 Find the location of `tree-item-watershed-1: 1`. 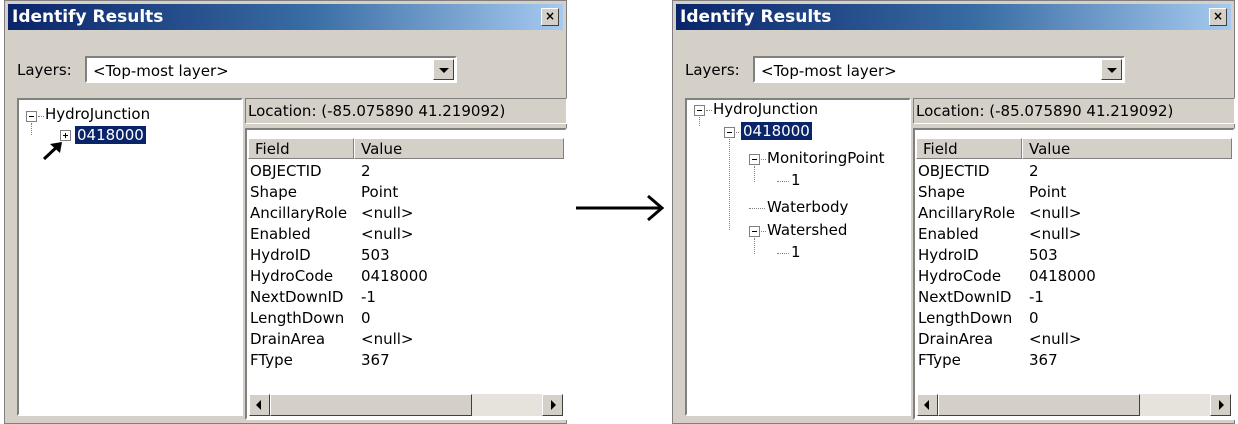

tree-item-watershed-1: 1 is located at coordinates (796, 252).